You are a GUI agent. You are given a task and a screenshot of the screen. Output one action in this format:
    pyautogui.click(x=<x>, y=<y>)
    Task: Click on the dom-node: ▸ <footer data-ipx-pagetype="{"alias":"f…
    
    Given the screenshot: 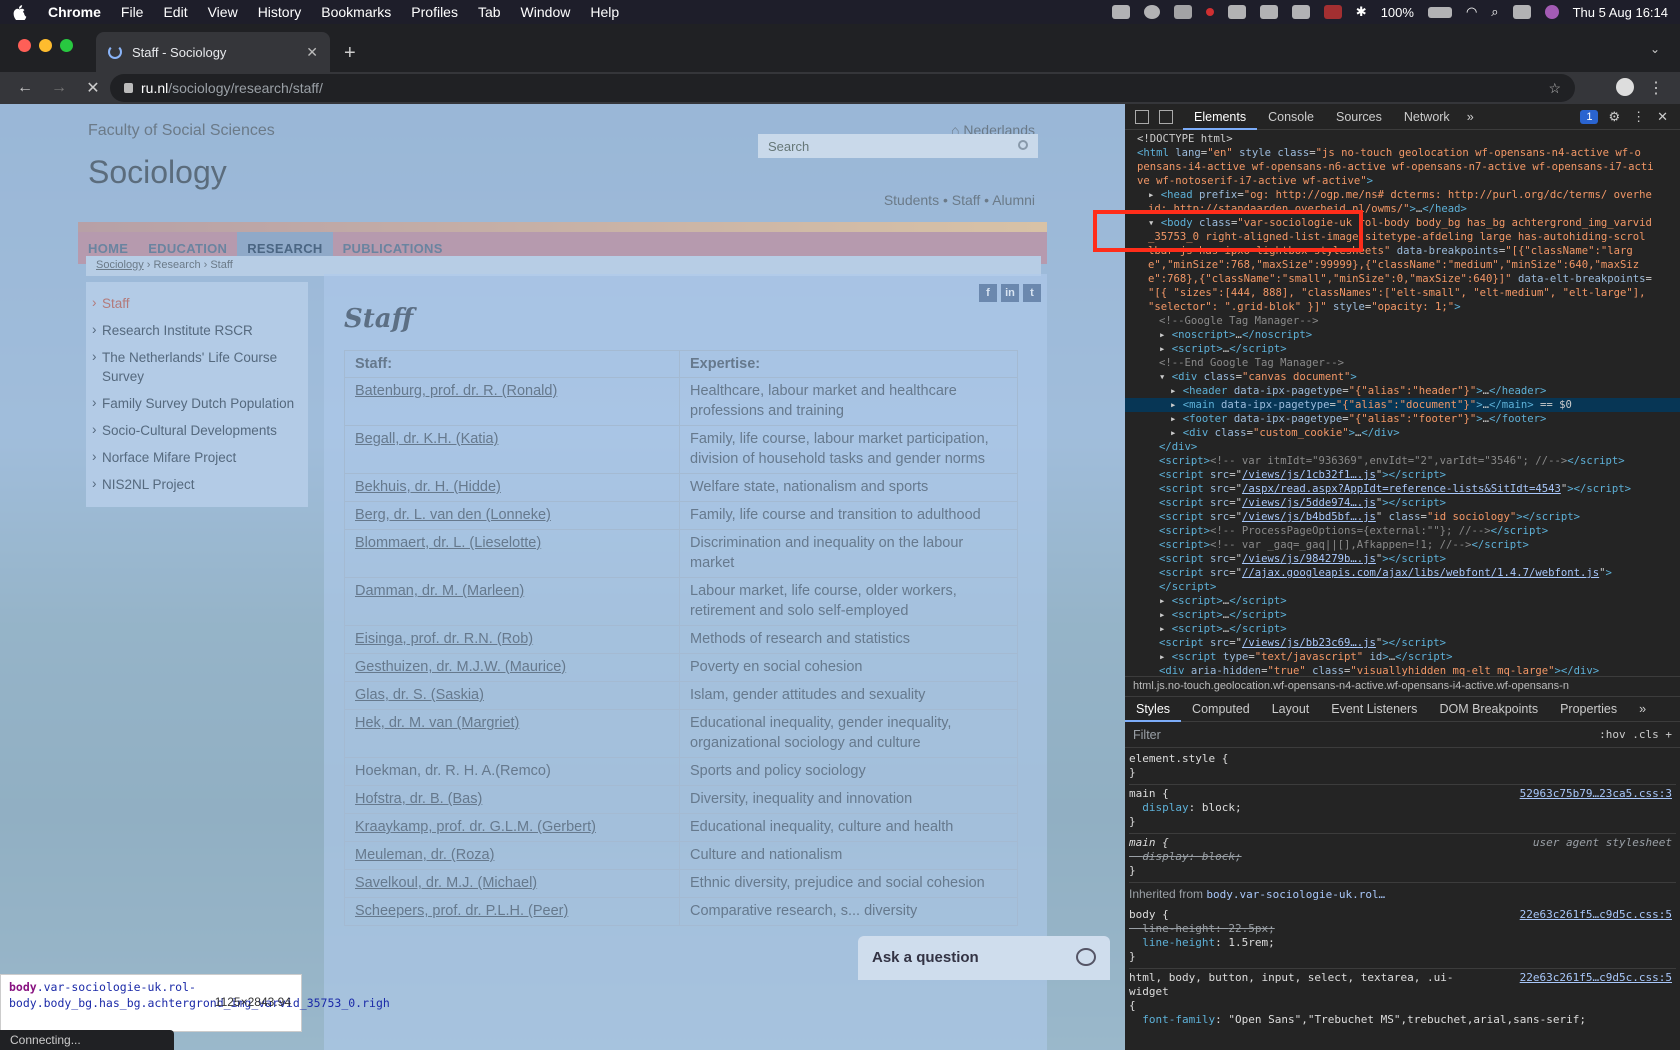 What is the action you would take?
    pyautogui.click(x=1402, y=419)
    